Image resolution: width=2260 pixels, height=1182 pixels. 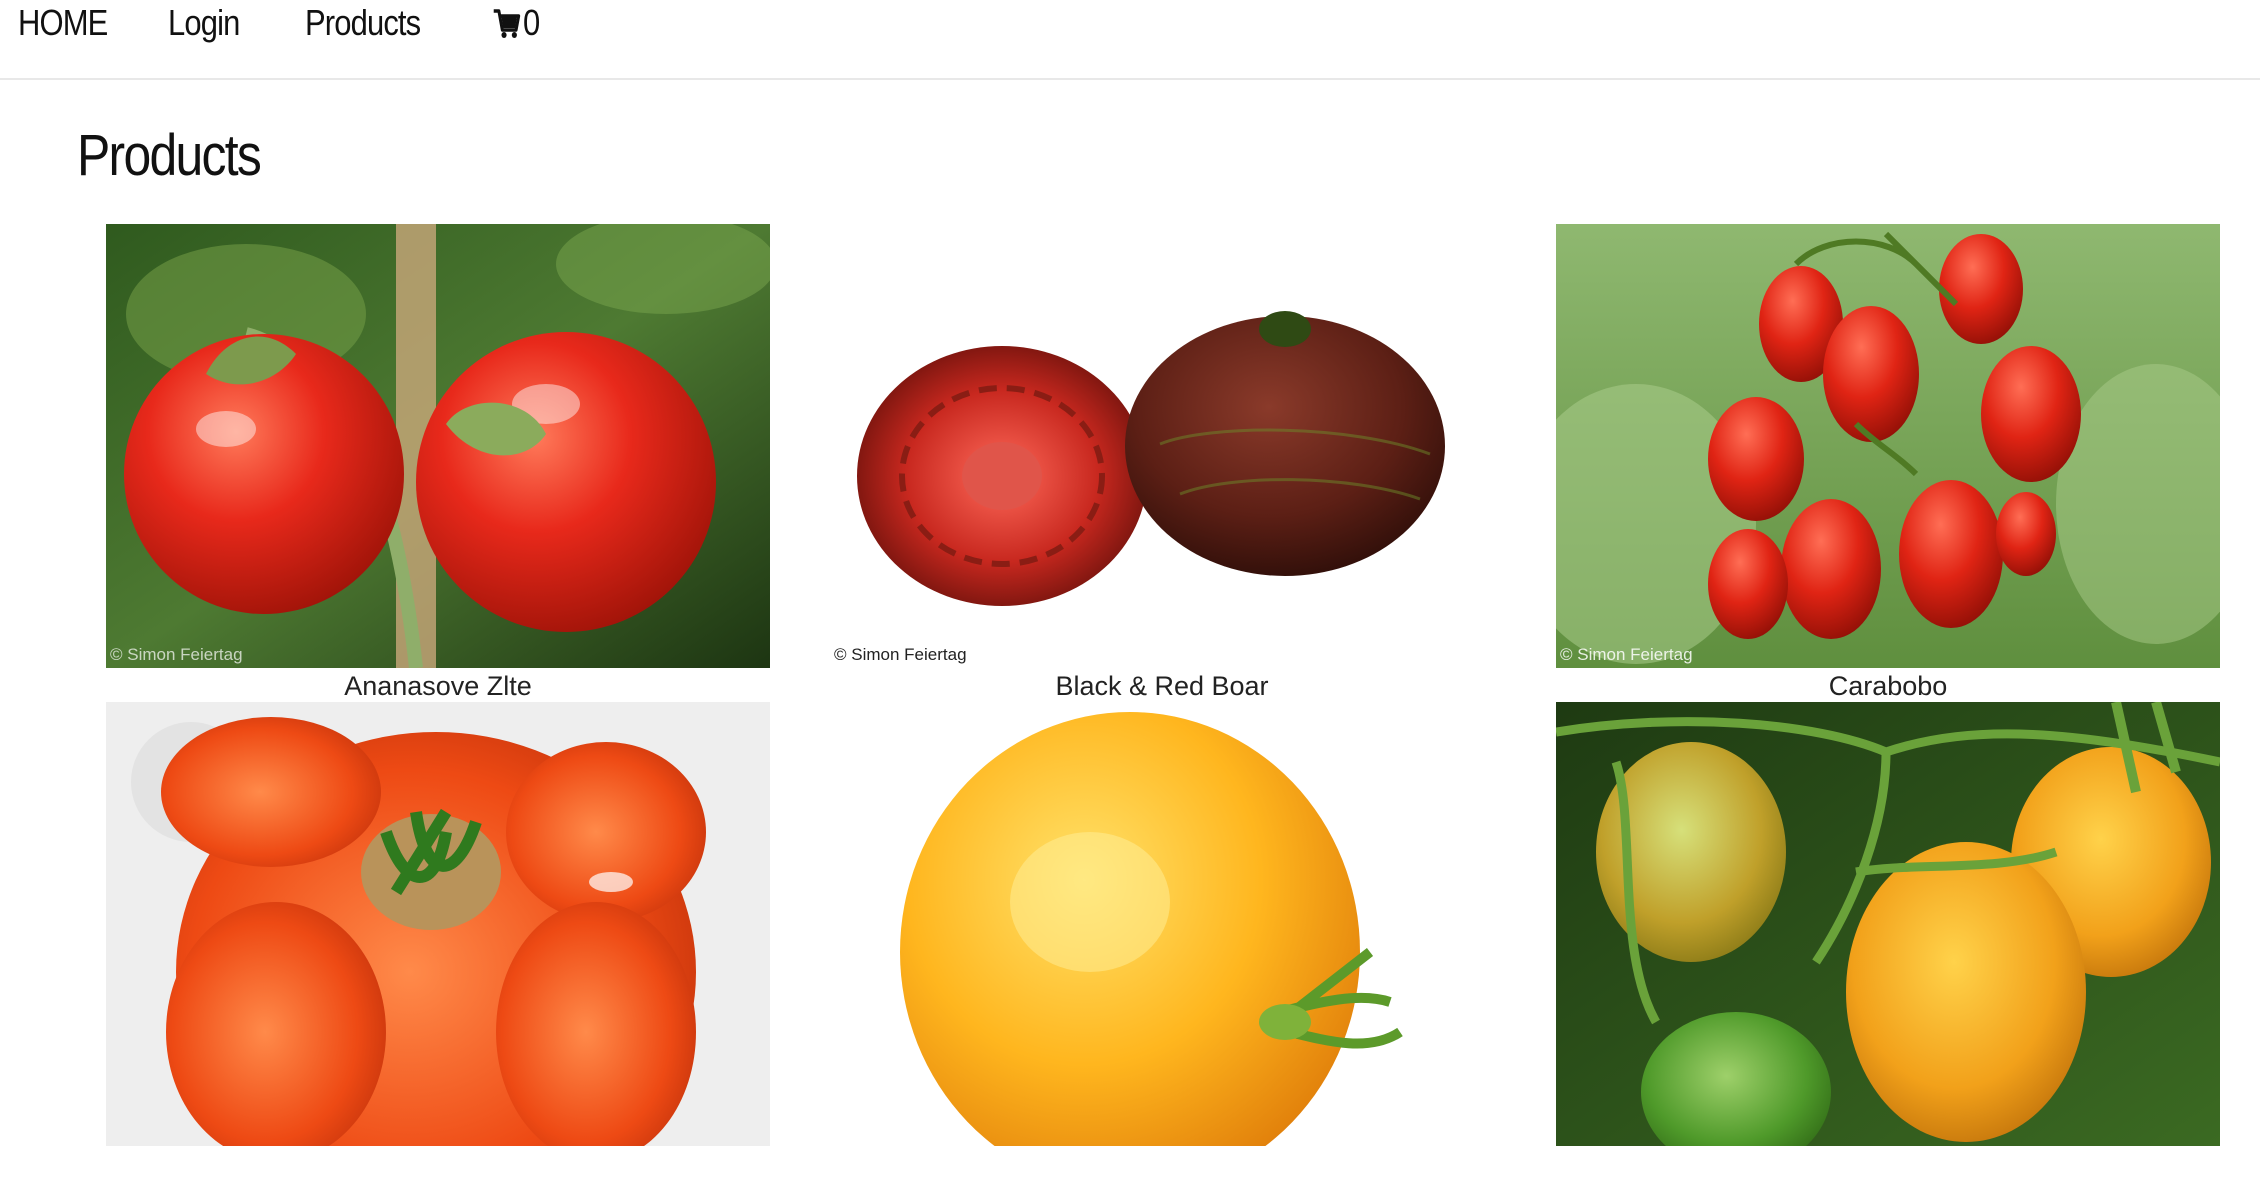 I want to click on product-card: © Simon Feiertag Ananasove Zlte, so click(x=438, y=464).